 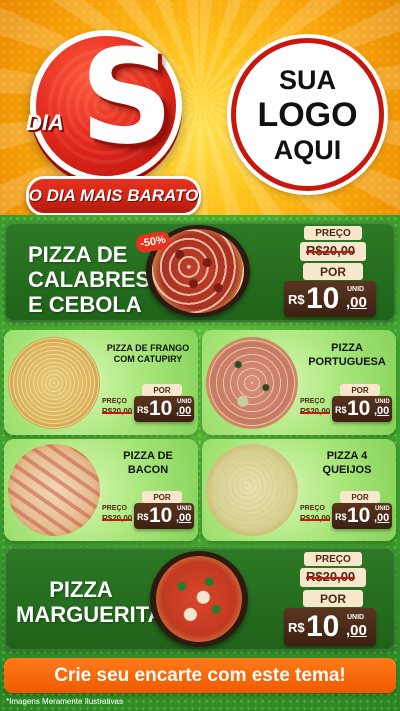 What do you see at coordinates (148, 463) in the screenshot?
I see `product-name: PIZZA DE BACON` at bounding box center [148, 463].